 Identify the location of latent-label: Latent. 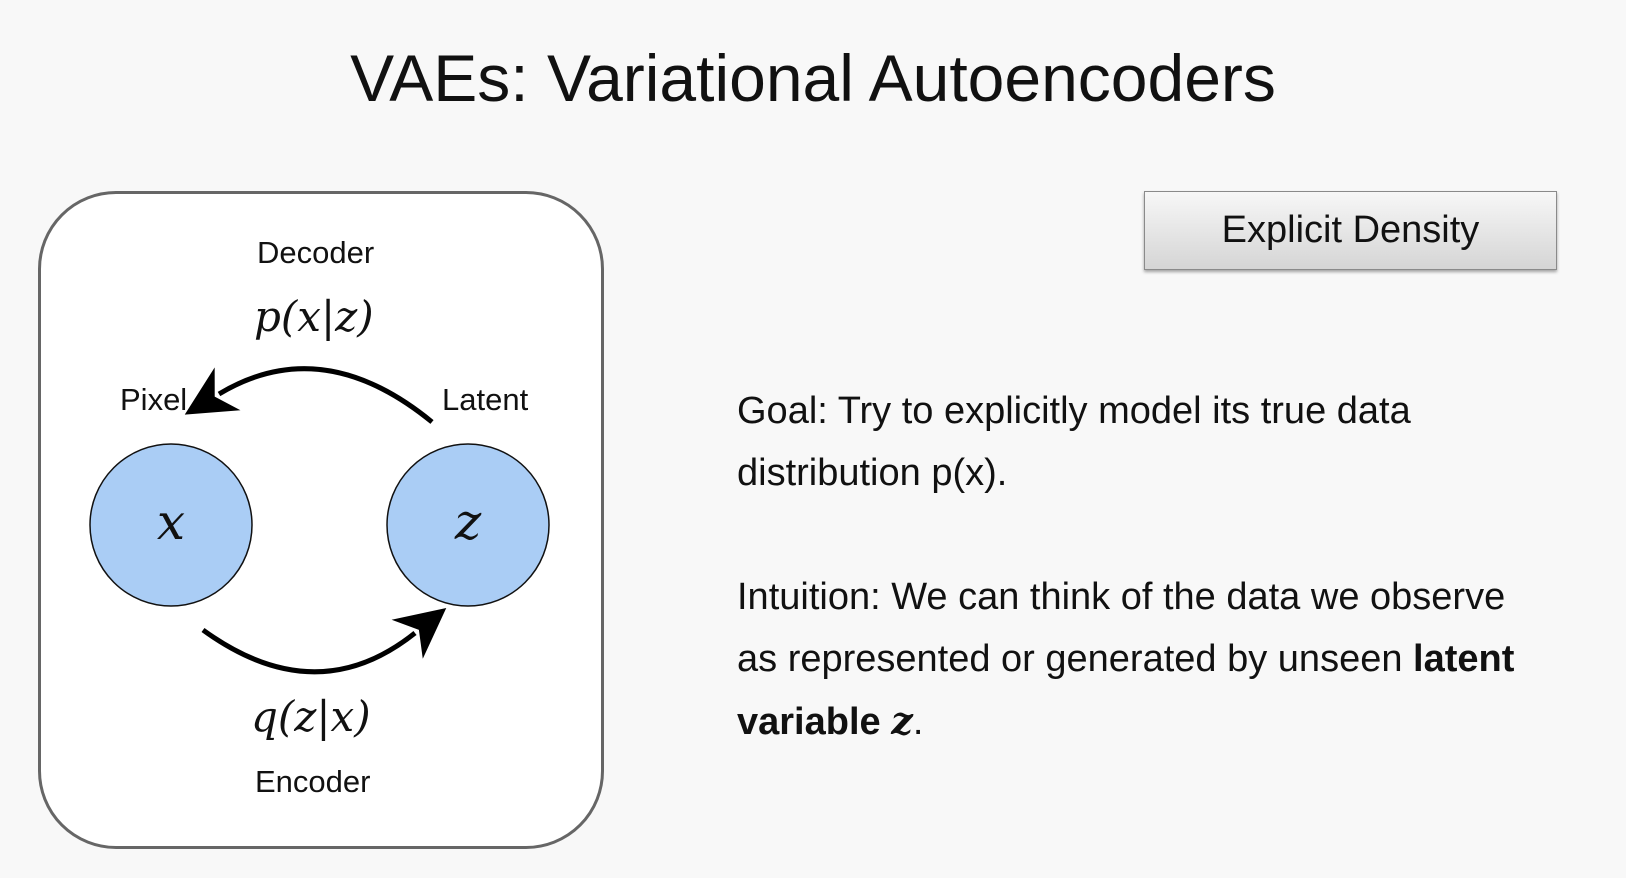
(485, 399).